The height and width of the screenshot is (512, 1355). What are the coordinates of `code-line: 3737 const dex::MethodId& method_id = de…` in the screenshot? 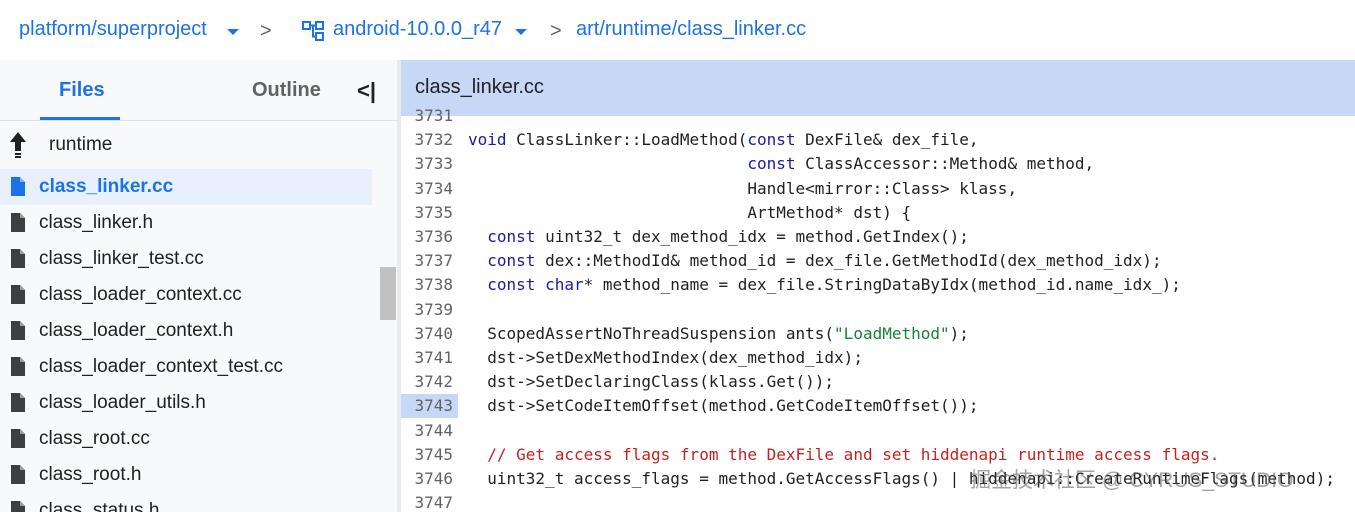 It's located at (878, 261).